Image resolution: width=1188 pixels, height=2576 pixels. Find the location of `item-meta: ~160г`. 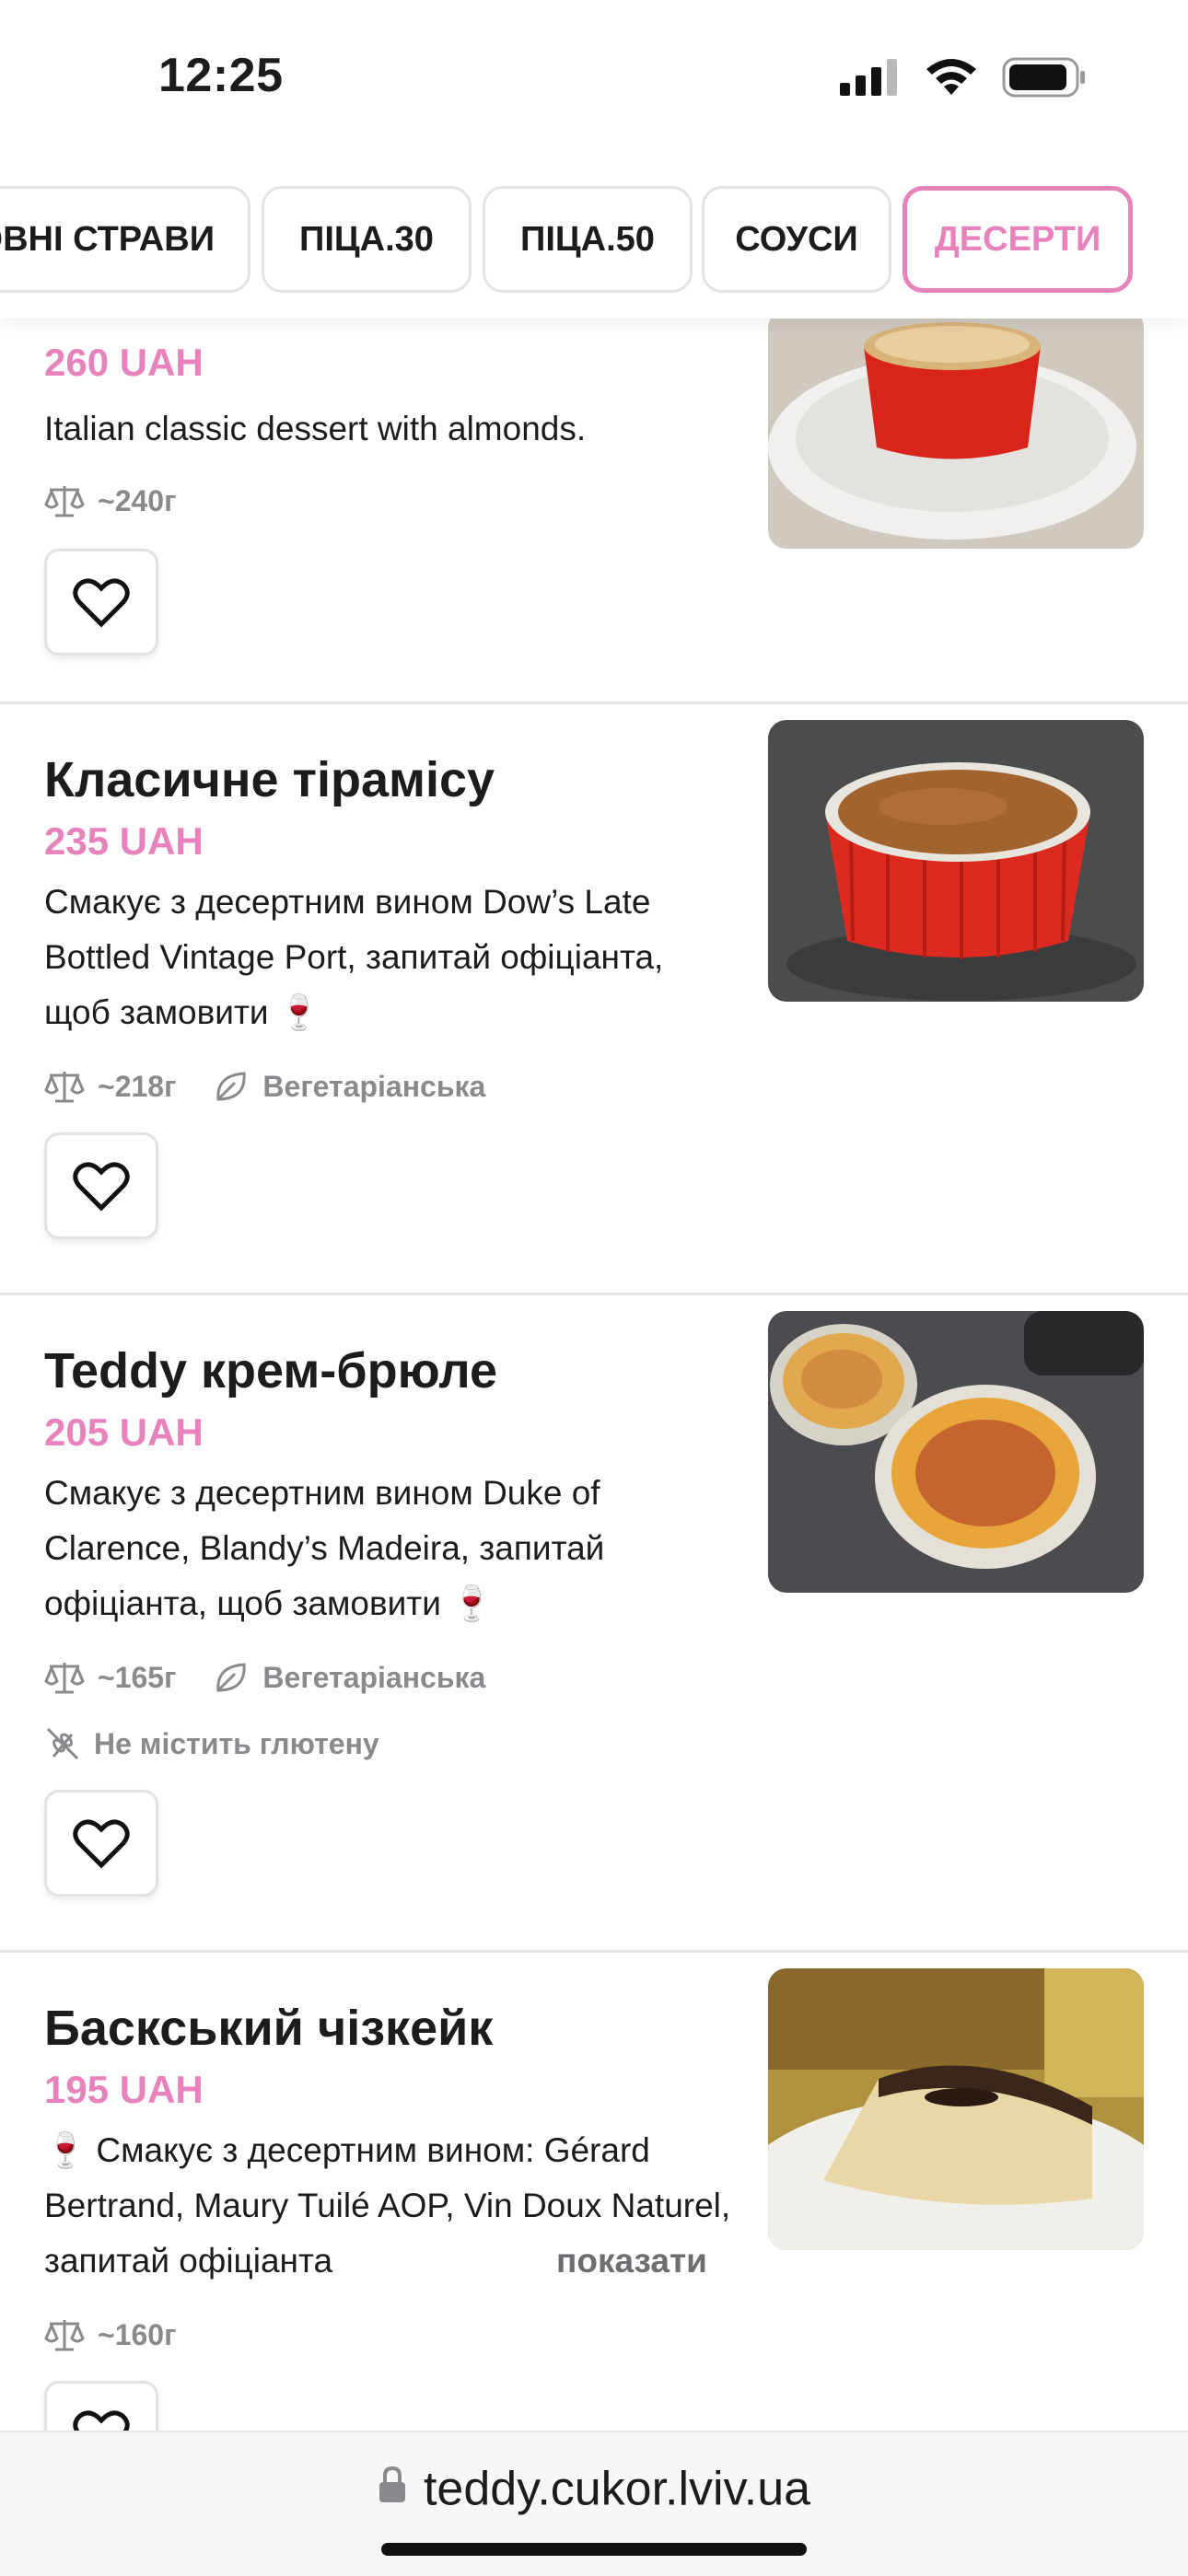

item-meta: ~160г is located at coordinates (110, 2334).